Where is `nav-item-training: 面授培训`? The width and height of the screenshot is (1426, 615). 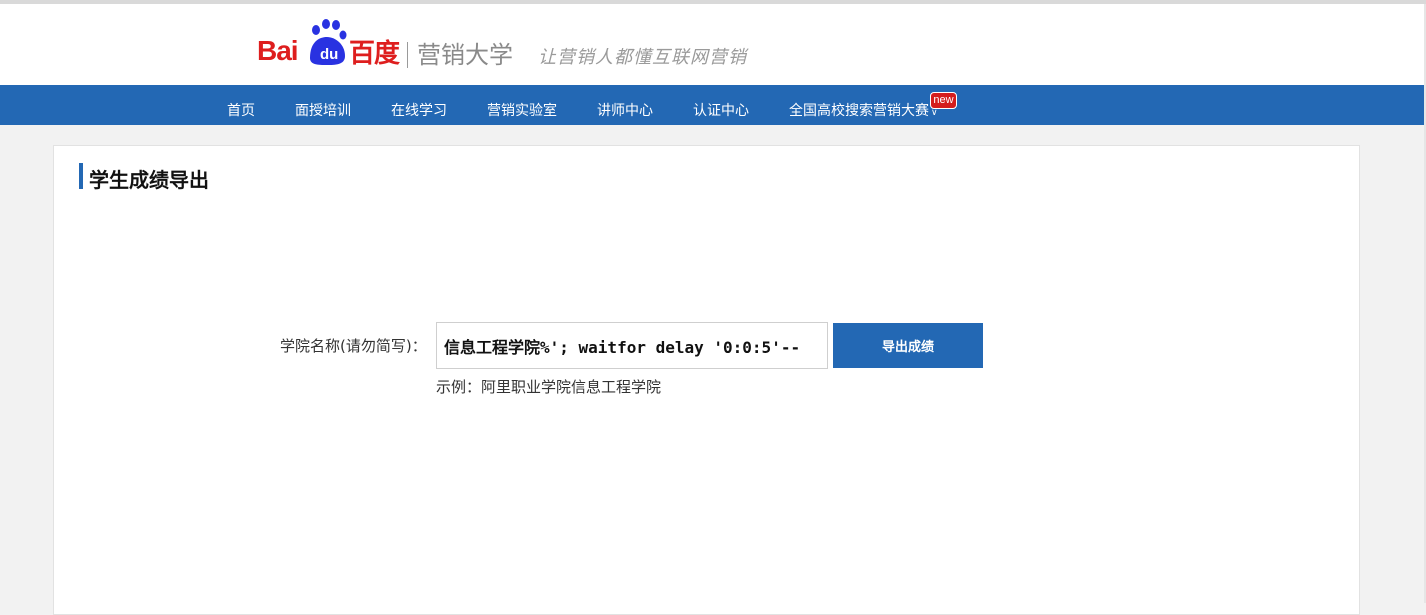
nav-item-training: 面授培训 is located at coordinates (323, 110).